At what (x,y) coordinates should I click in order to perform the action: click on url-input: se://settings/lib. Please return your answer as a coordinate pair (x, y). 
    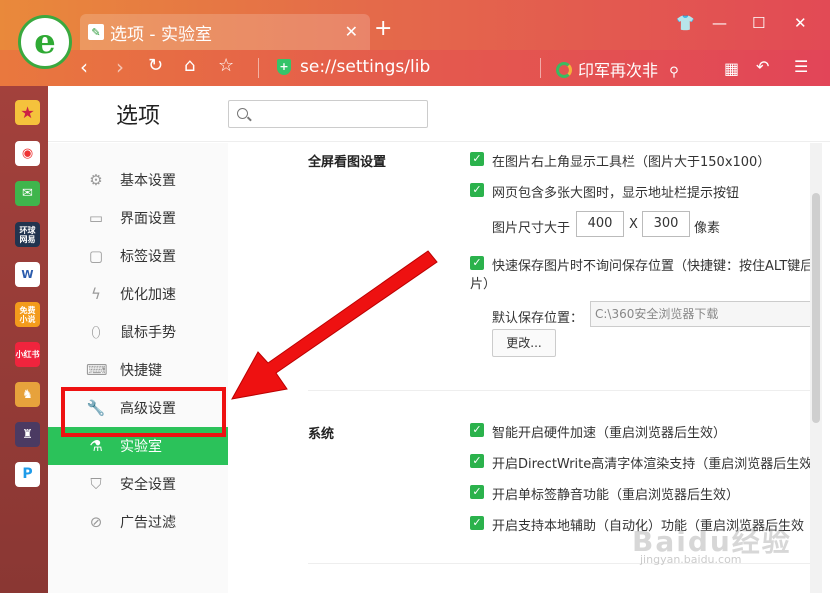
    Looking at the image, I should click on (365, 67).